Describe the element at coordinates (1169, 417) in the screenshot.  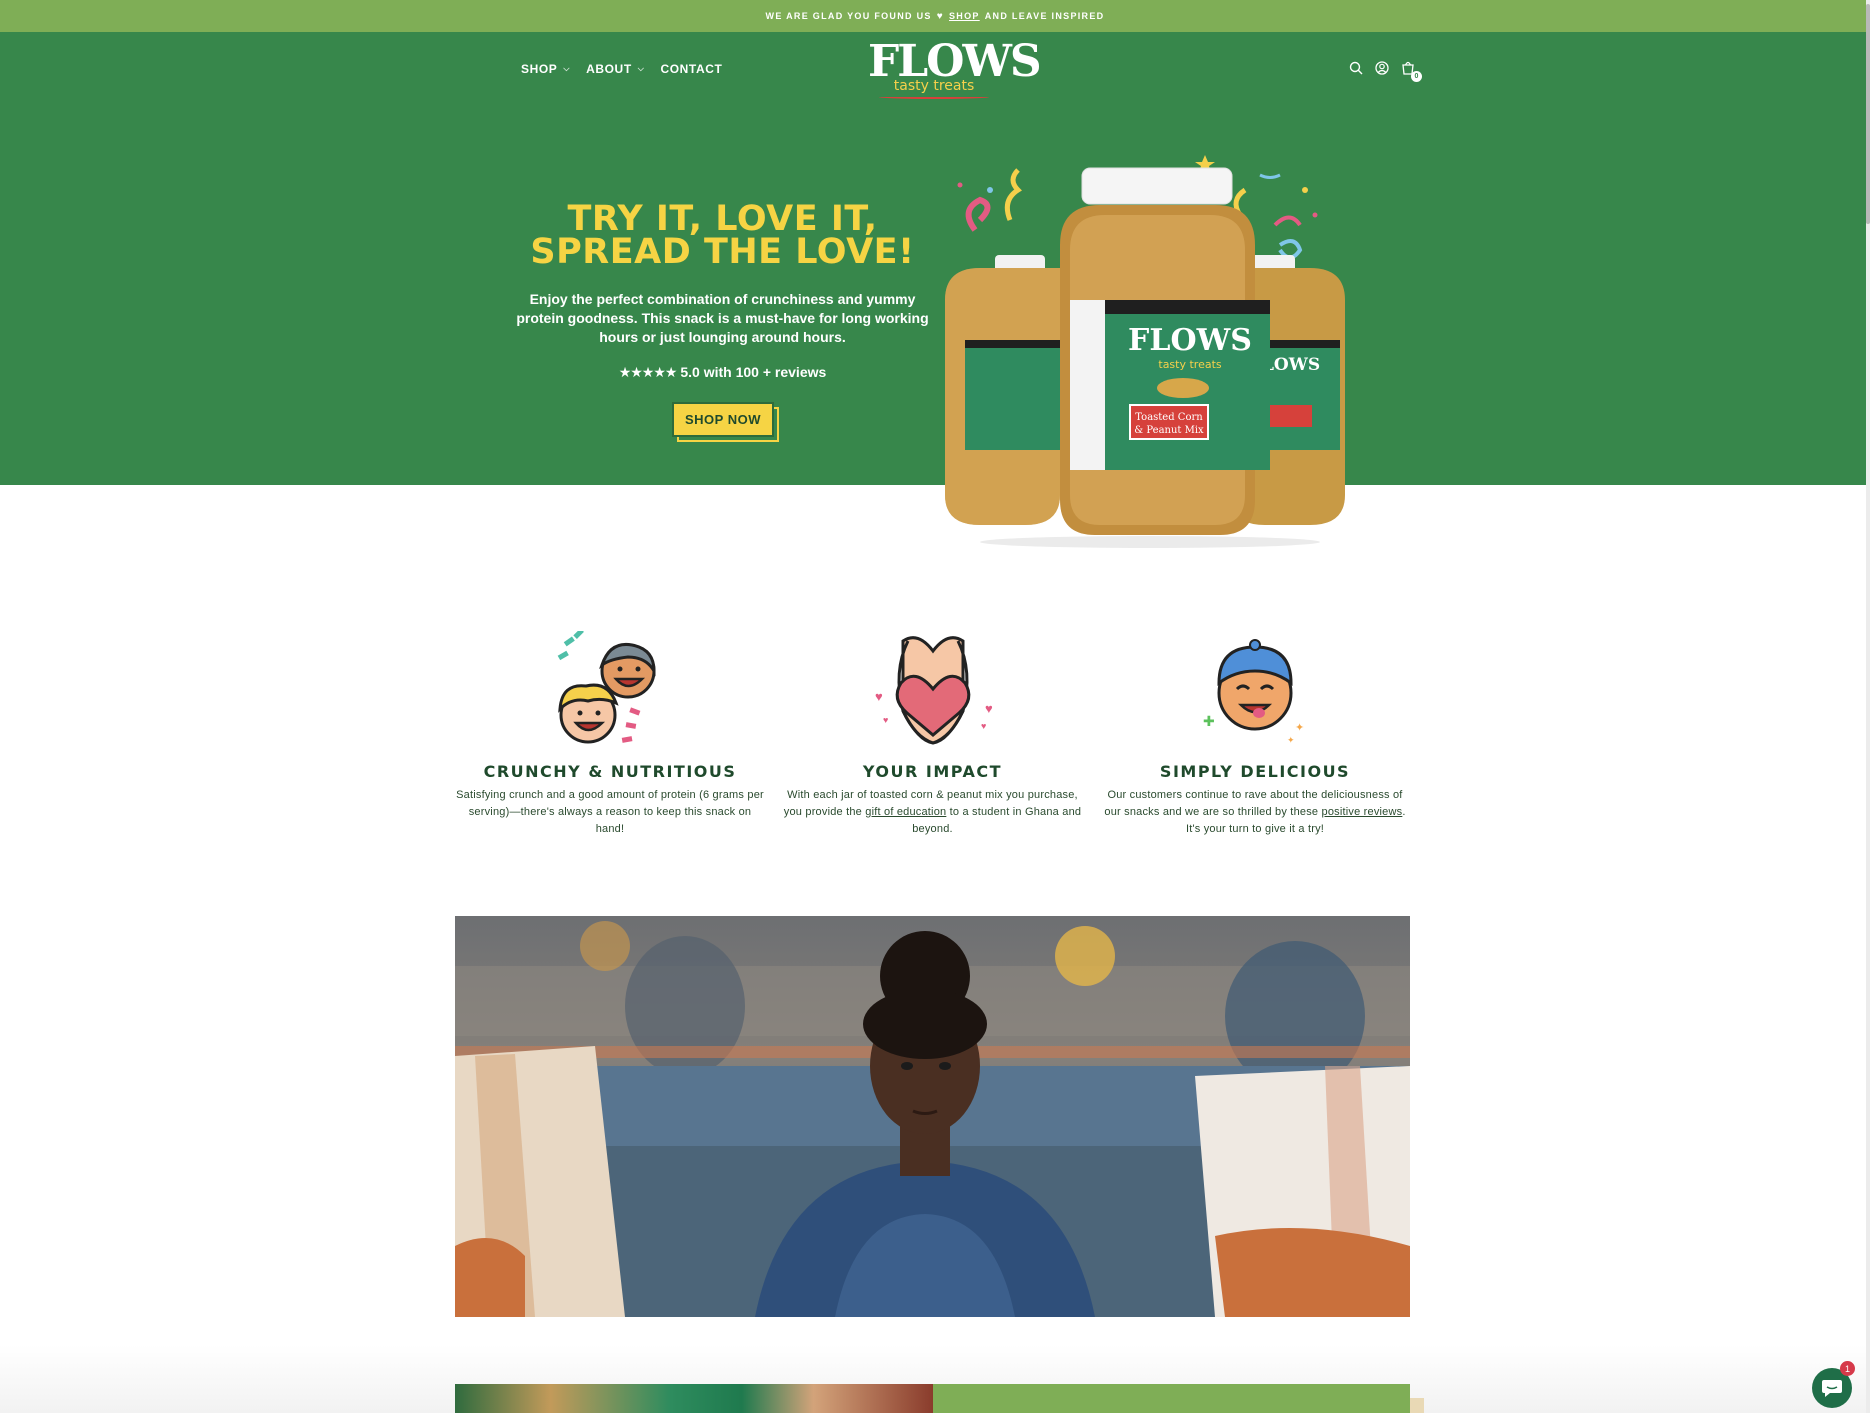
I see `jar-center-name-1: Toasted Corn` at that location.